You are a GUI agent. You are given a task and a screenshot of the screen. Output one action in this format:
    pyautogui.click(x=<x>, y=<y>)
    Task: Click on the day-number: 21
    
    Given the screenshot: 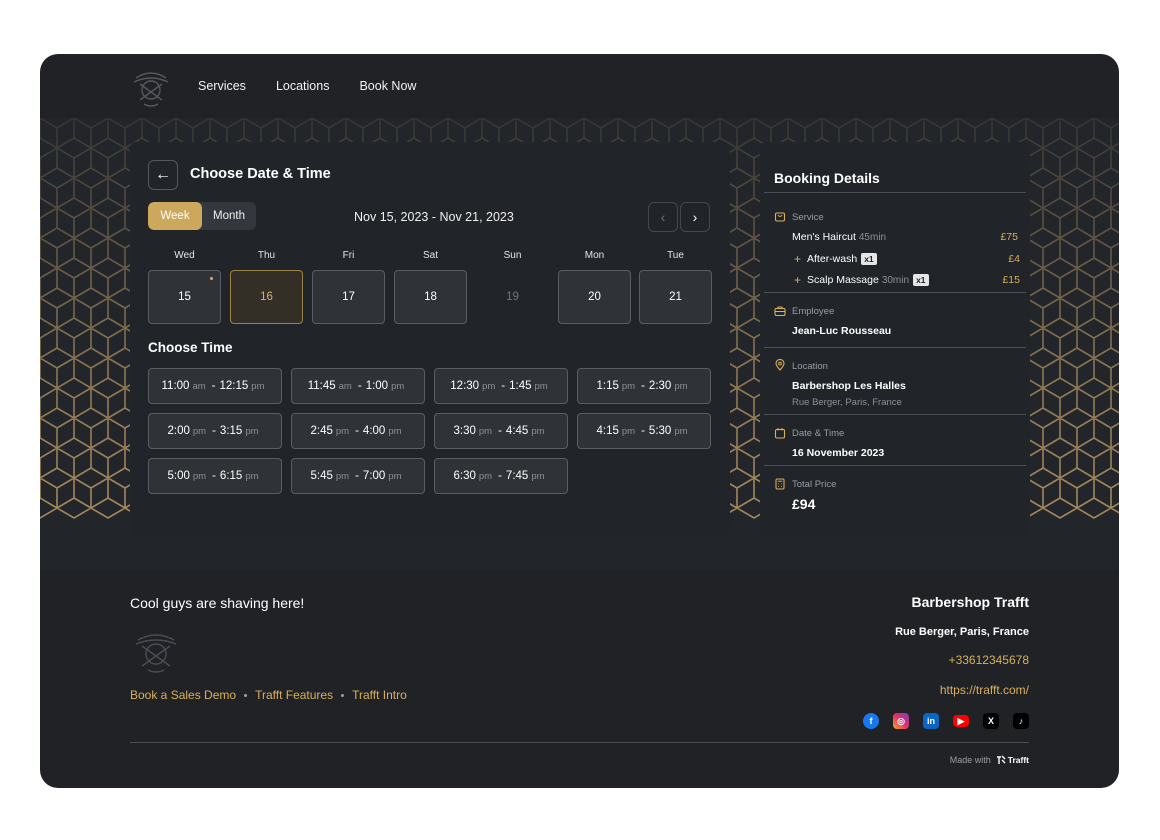 What is the action you would take?
    pyautogui.click(x=675, y=297)
    